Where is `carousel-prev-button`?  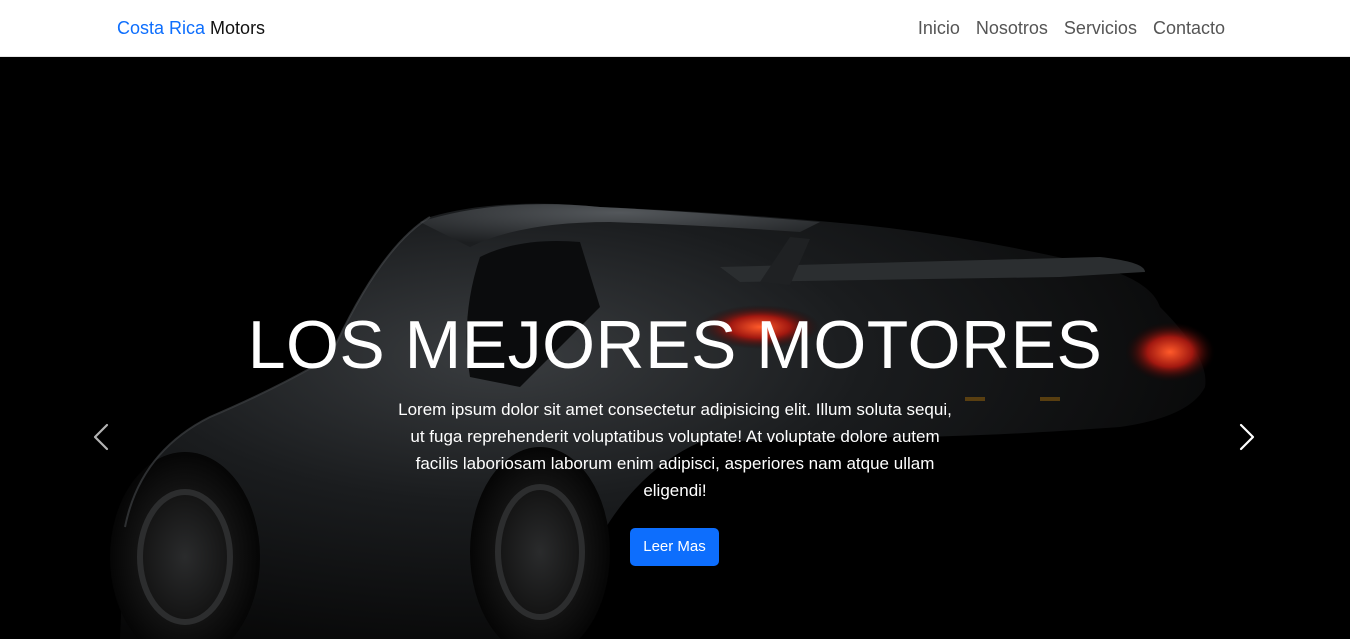 carousel-prev-button is located at coordinates (101, 437).